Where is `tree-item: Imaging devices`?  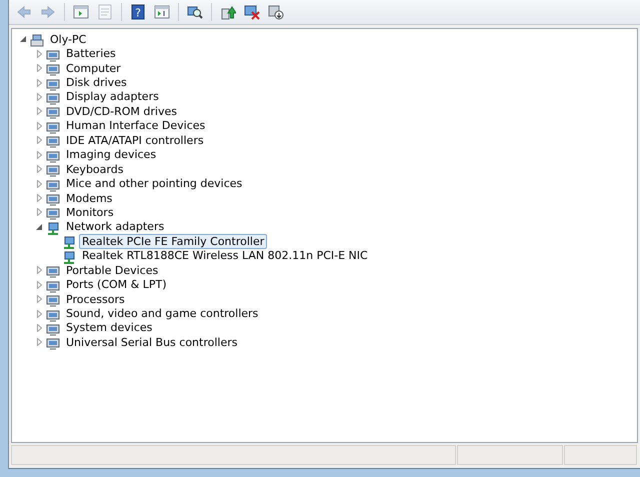
tree-item: Imaging devices is located at coordinates (111, 154).